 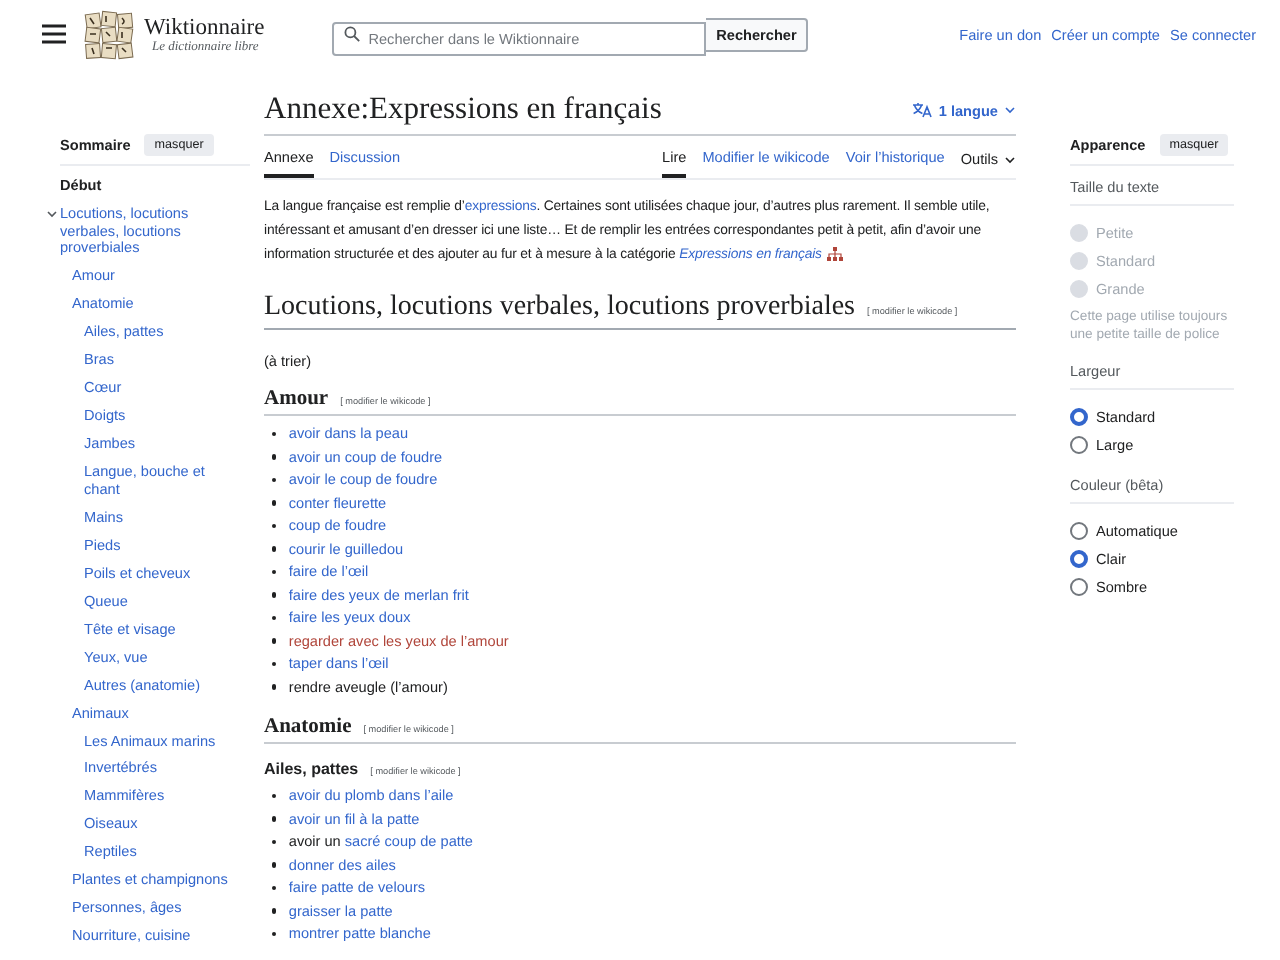 I want to click on subsection-heading: Ailes, pattes, so click(x=311, y=769).